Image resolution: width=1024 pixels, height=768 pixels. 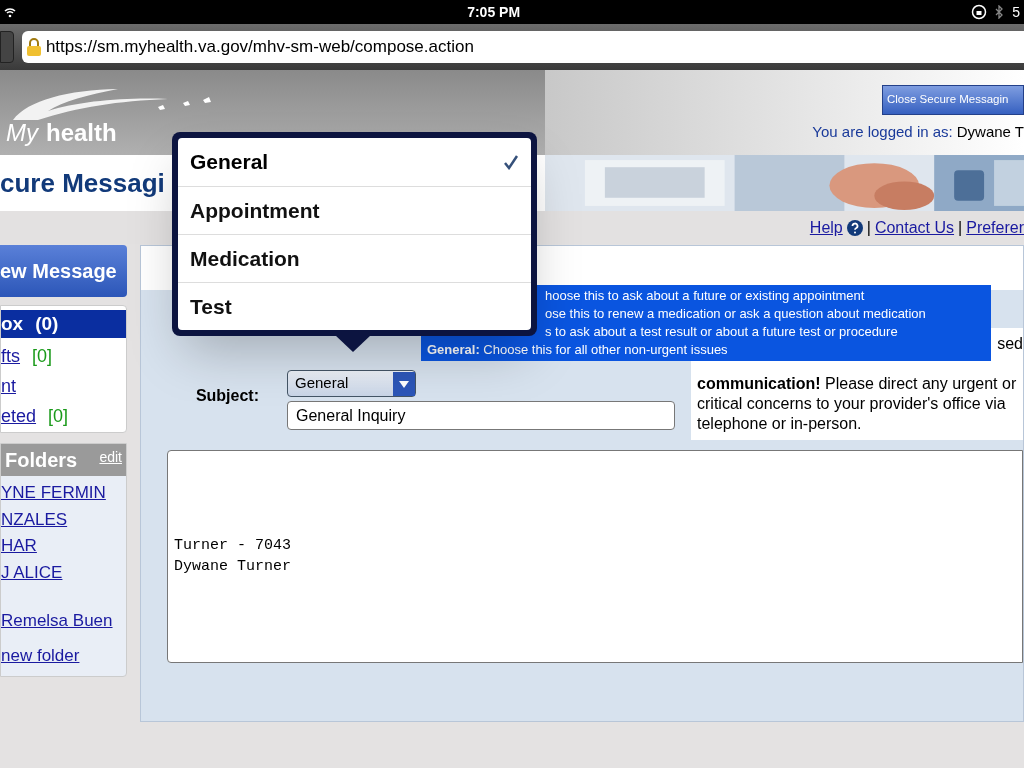 What do you see at coordinates (990, 132) in the screenshot?
I see `user-name: Dywane T` at bounding box center [990, 132].